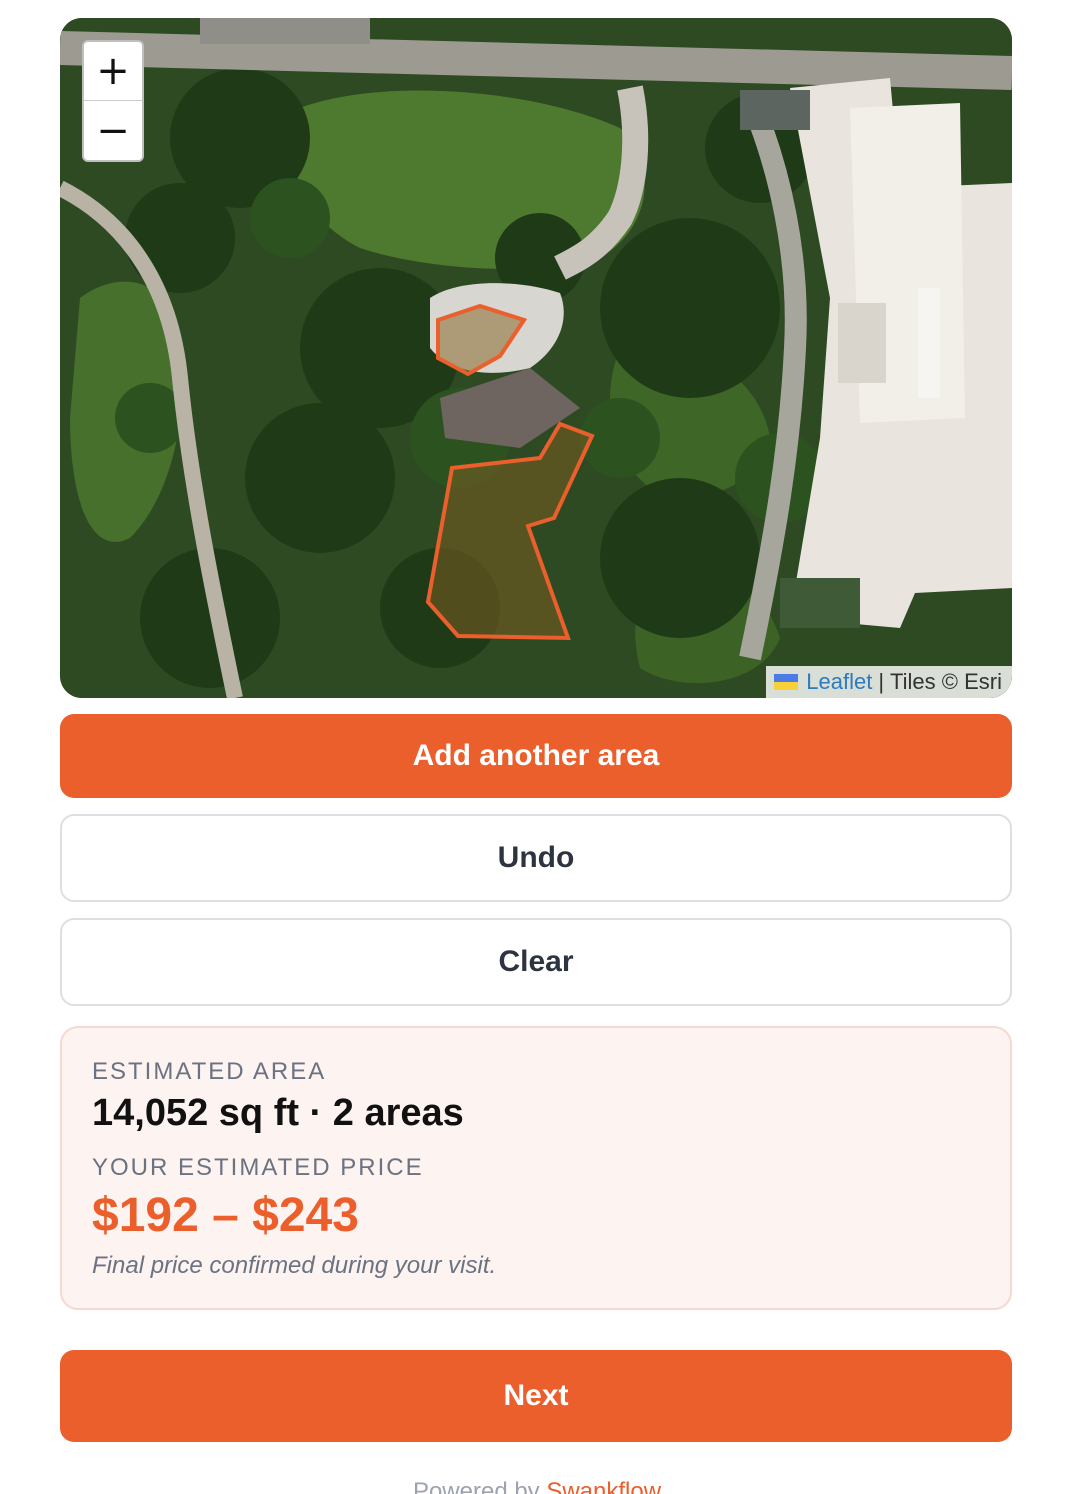 This screenshot has width=1074, height=1494. What do you see at coordinates (113, 130) in the screenshot?
I see `zoom-out-button: −` at bounding box center [113, 130].